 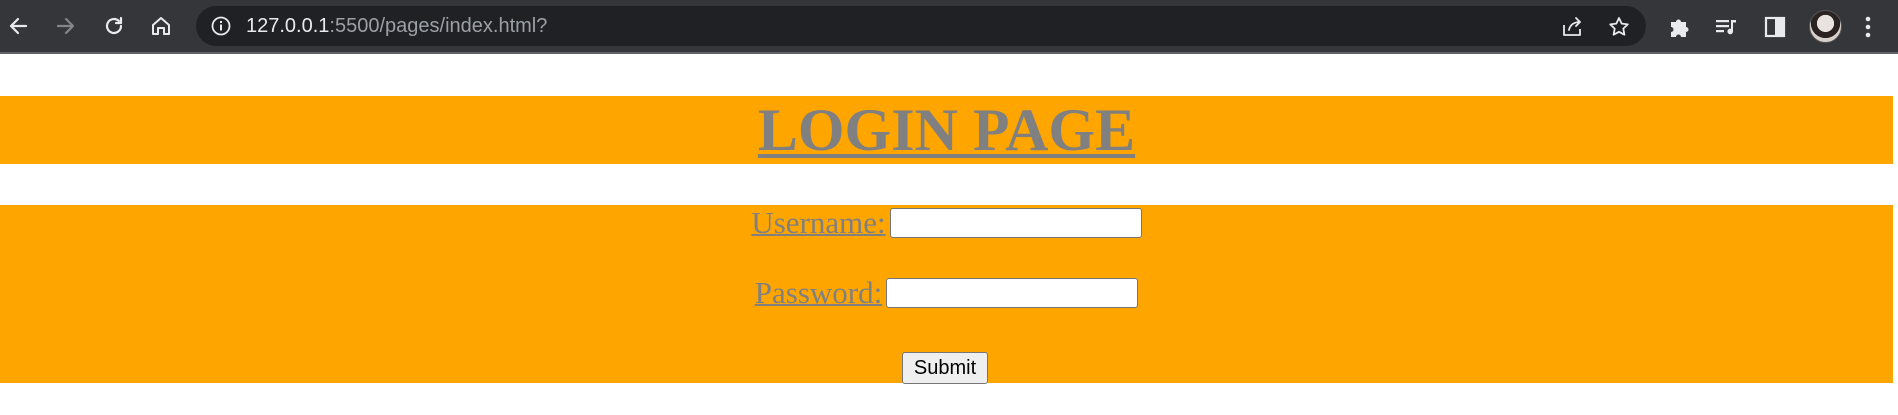 I want to click on back-arrow-icon, so click(x=18, y=26).